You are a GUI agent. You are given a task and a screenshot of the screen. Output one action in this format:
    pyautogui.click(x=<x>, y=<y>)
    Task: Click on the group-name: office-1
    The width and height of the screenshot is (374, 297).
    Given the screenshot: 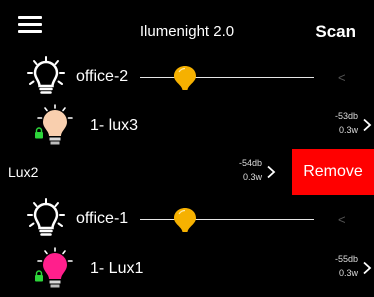 What is the action you would take?
    pyautogui.click(x=102, y=218)
    